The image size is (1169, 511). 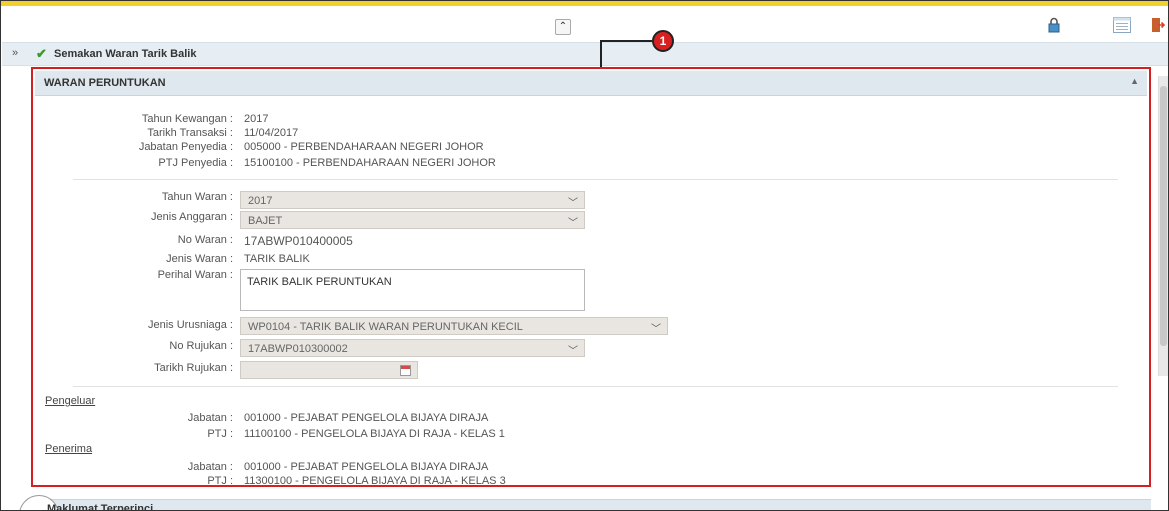 I want to click on exit-icon, so click(x=1158, y=26).